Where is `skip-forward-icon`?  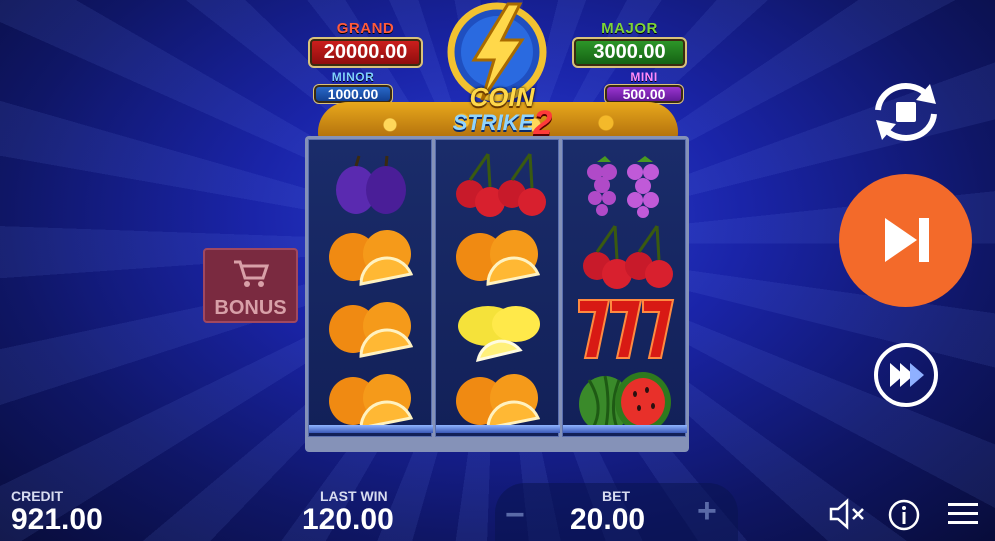 skip-forward-icon is located at coordinates (907, 240).